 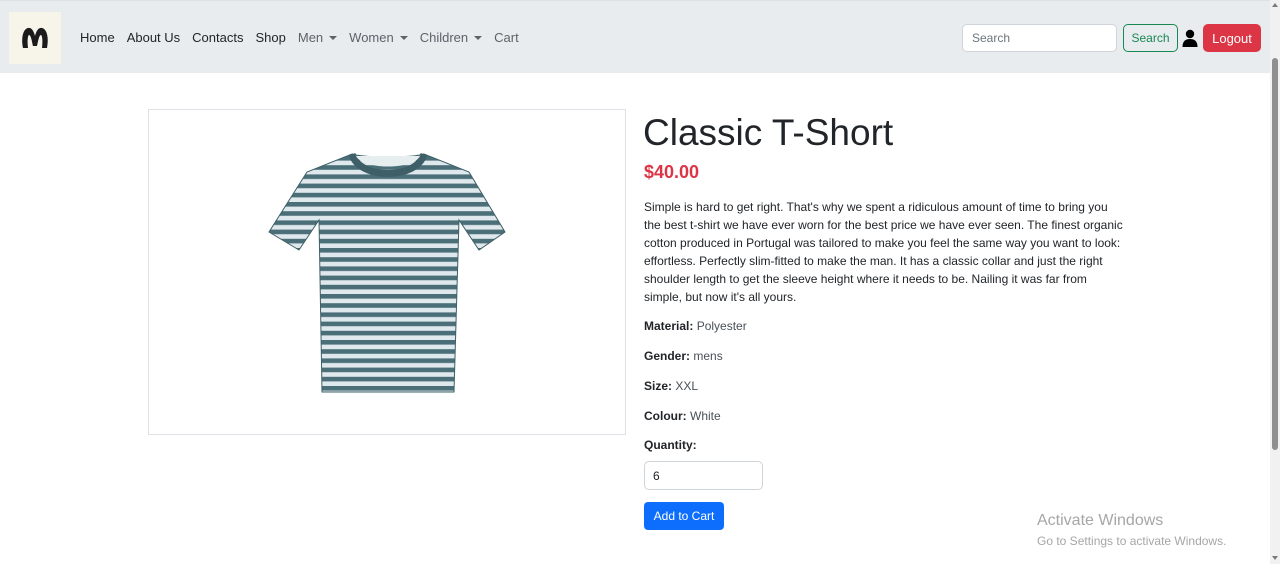 I want to click on nav-label: About Us, so click(x=153, y=37).